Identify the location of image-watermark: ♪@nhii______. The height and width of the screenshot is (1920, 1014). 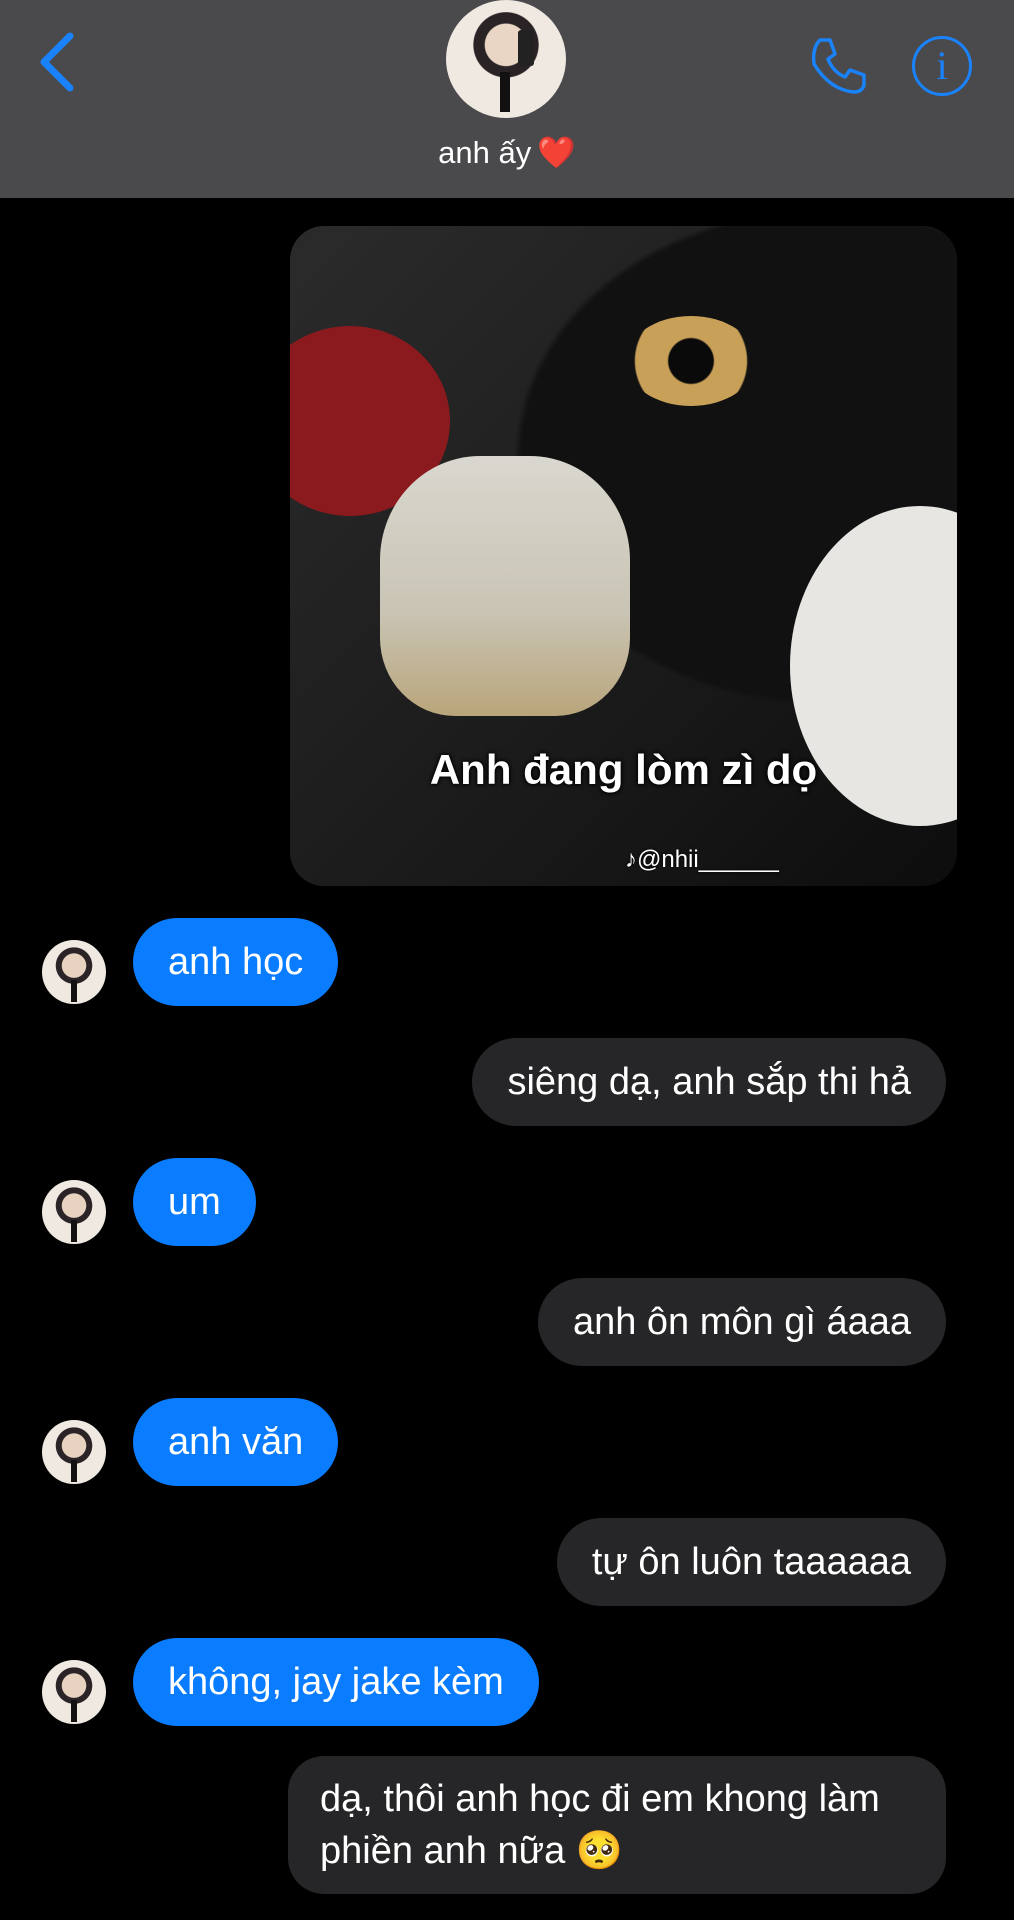
(702, 859).